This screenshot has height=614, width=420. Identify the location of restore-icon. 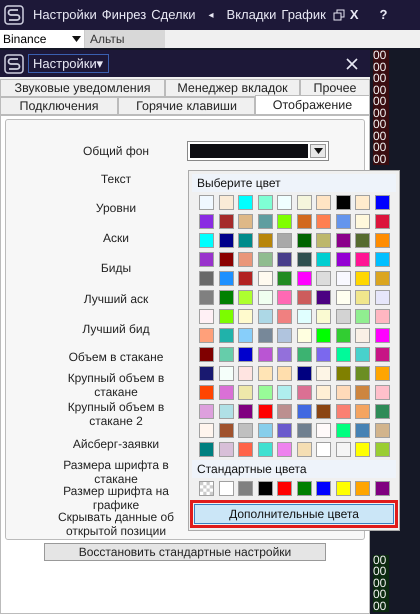
(338, 15).